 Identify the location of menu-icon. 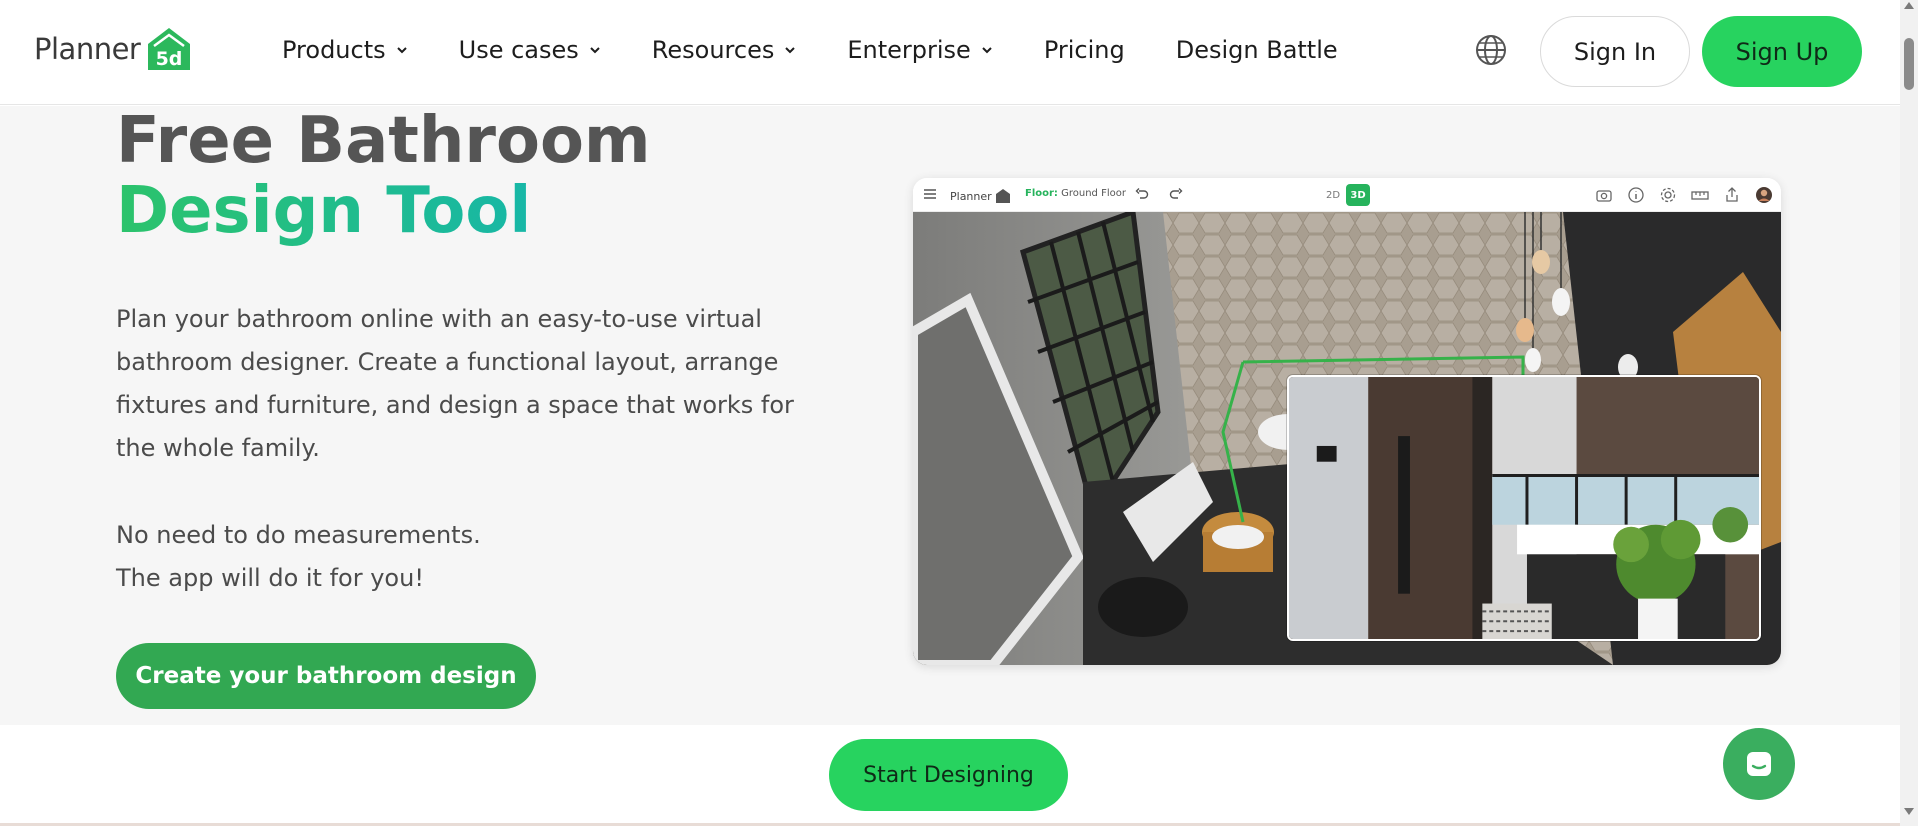
(930, 194).